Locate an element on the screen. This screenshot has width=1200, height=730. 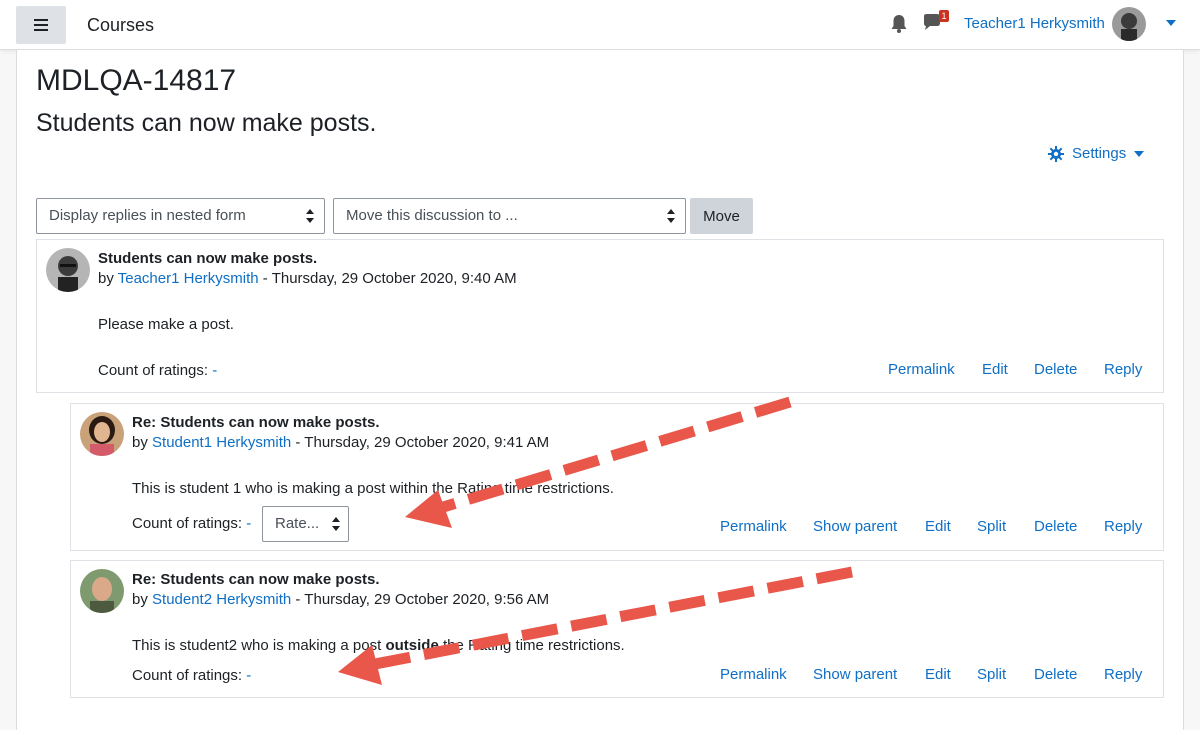
settings-label: Settings is located at coordinates (1099, 153).